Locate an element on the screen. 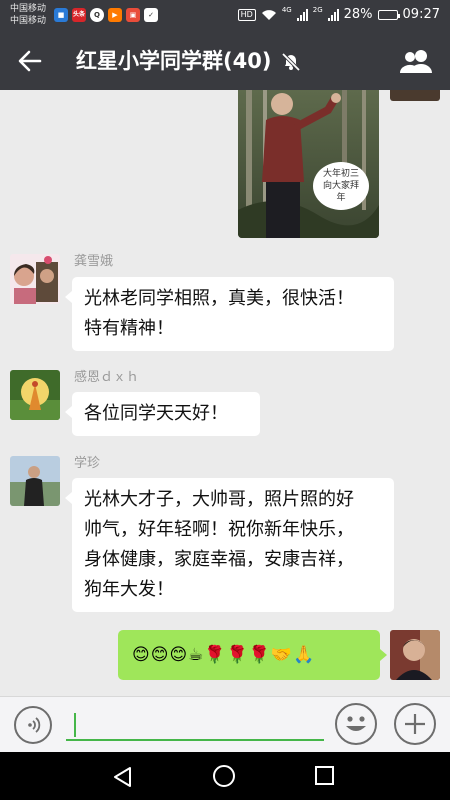 The height and width of the screenshot is (800, 450). nav-back-button is located at coordinates (123, 779).